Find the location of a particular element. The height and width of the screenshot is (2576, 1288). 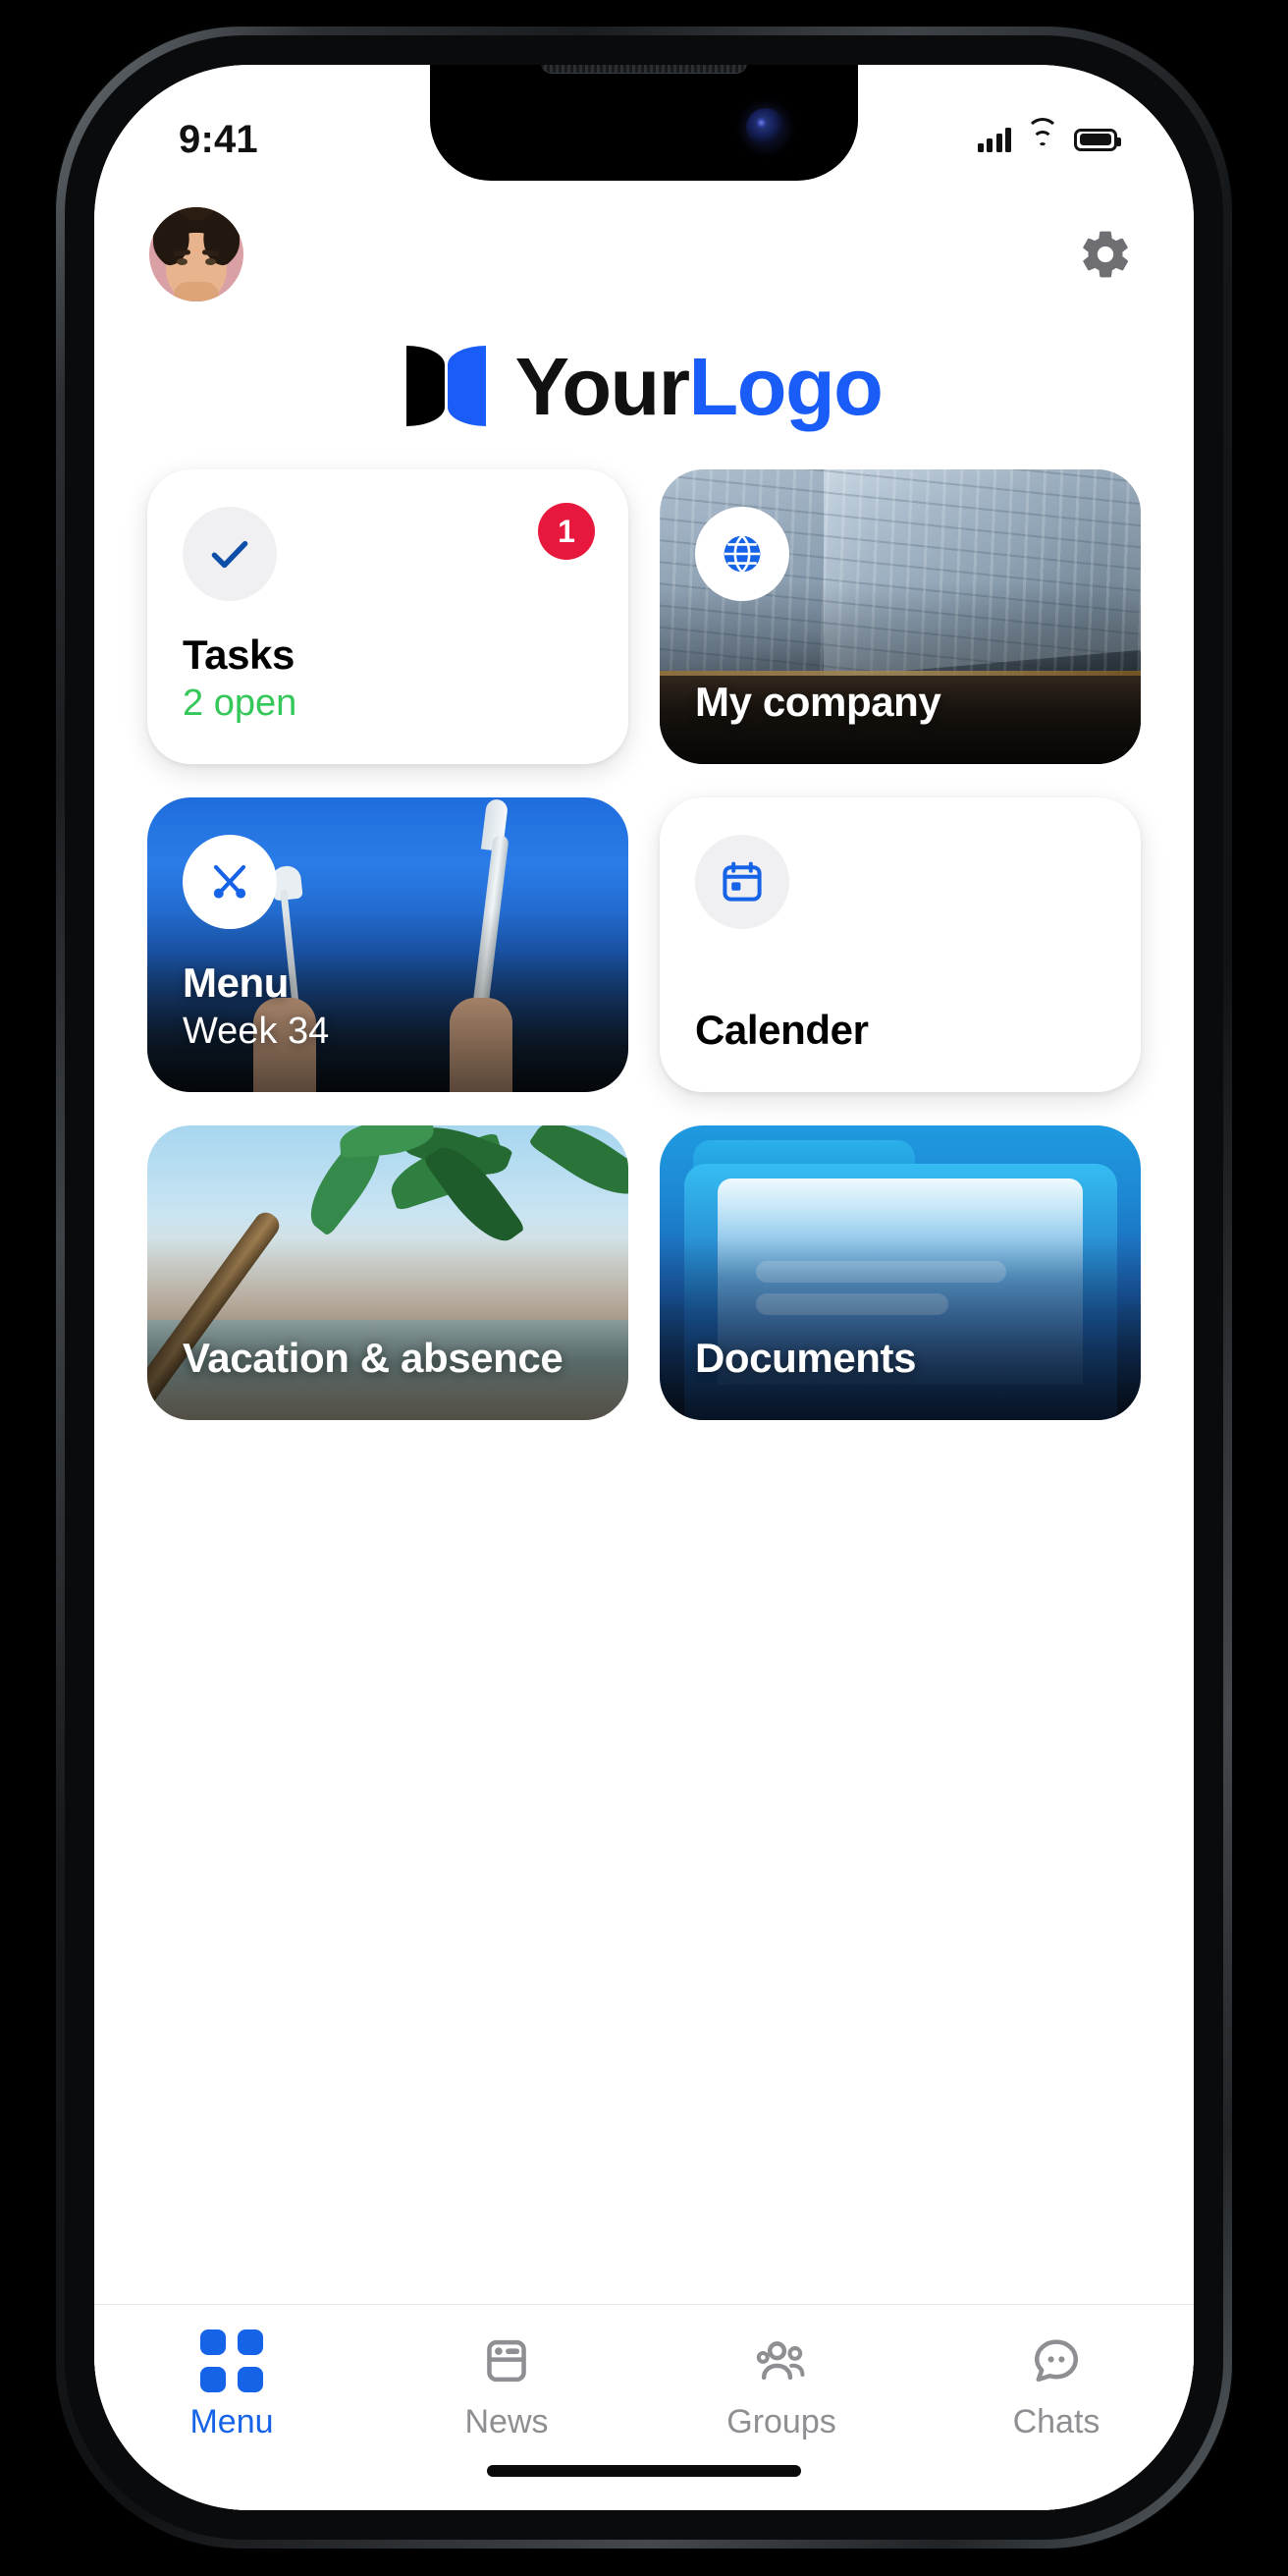

tab-news: News is located at coordinates (506, 2385).